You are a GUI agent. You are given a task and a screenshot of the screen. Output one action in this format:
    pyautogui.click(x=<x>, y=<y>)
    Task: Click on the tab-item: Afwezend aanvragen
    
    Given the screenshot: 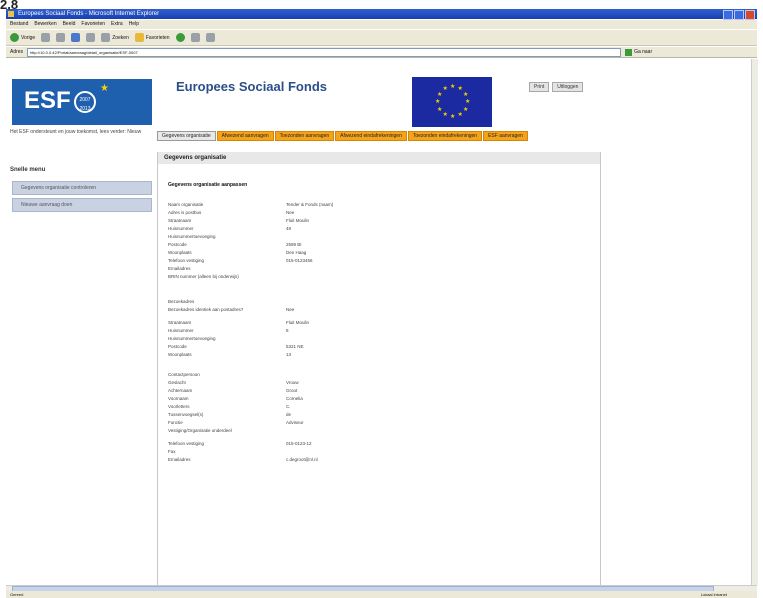 What is the action you would take?
    pyautogui.click(x=245, y=136)
    